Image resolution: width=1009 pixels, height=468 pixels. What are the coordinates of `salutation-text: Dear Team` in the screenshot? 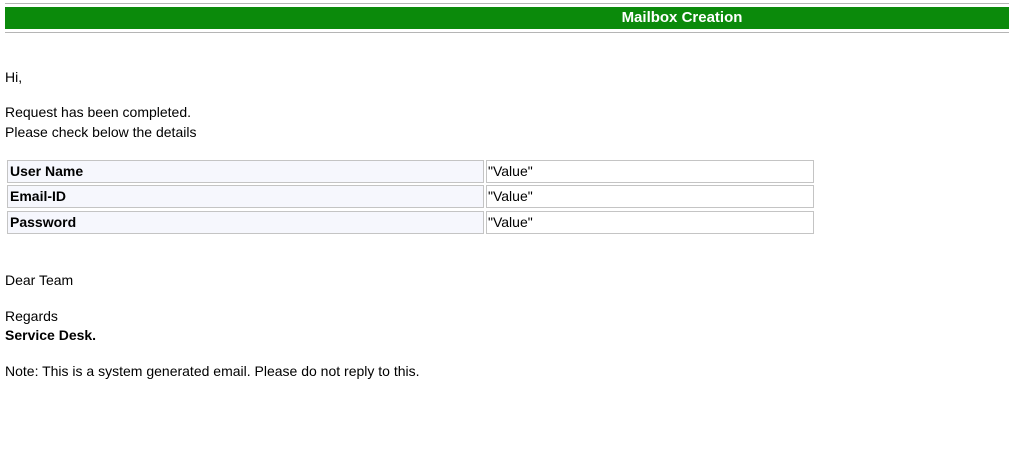 It's located at (39, 280).